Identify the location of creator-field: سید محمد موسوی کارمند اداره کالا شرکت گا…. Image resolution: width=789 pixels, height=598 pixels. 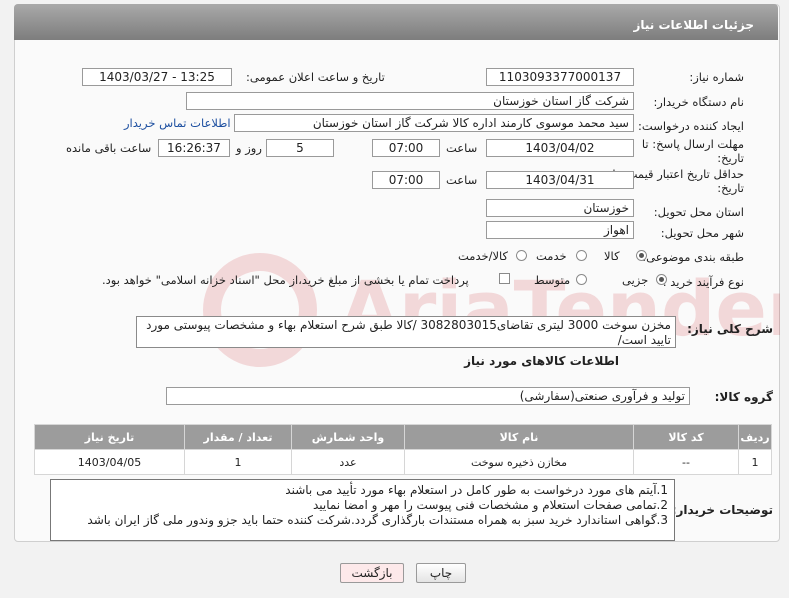
(434, 123).